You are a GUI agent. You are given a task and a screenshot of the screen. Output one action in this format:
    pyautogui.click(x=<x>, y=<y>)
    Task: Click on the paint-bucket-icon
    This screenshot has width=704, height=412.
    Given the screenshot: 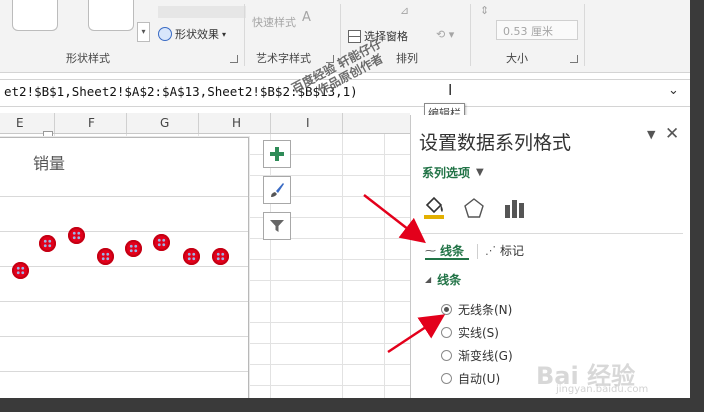 What is the action you would take?
    pyautogui.click(x=434, y=207)
    